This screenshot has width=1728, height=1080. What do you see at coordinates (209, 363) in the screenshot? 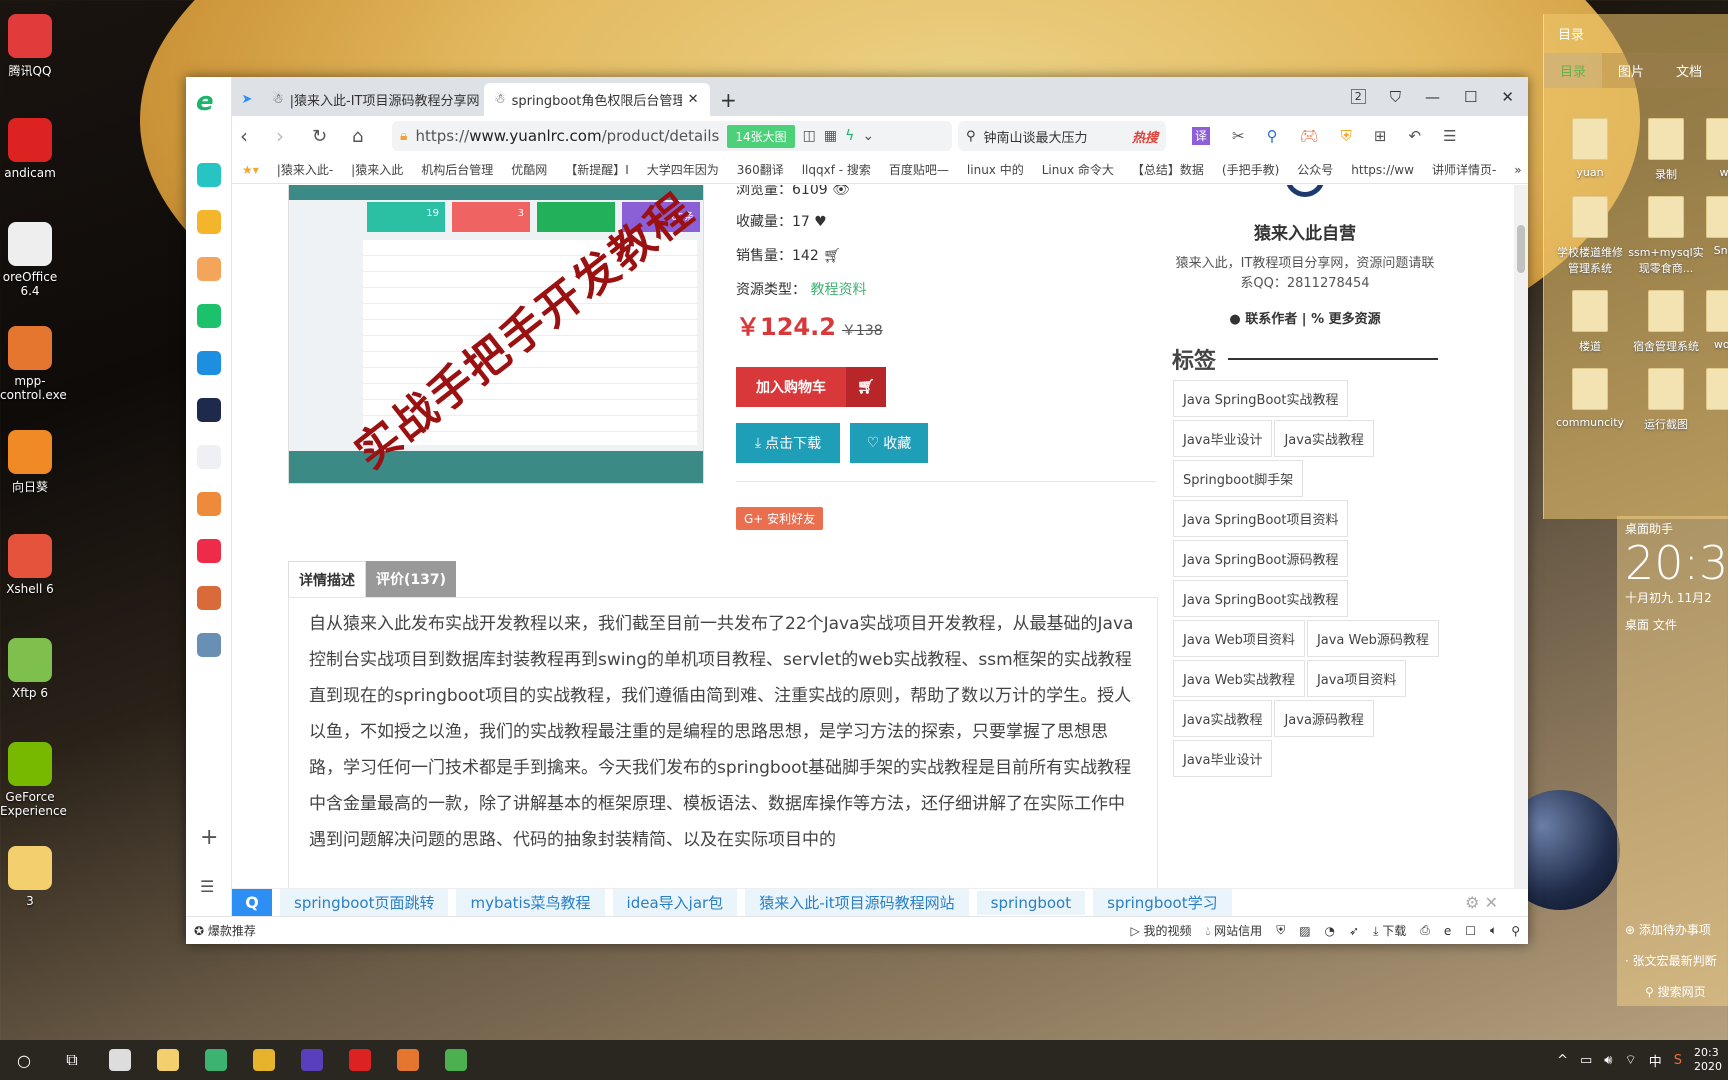
I see `app-p-icon` at bounding box center [209, 363].